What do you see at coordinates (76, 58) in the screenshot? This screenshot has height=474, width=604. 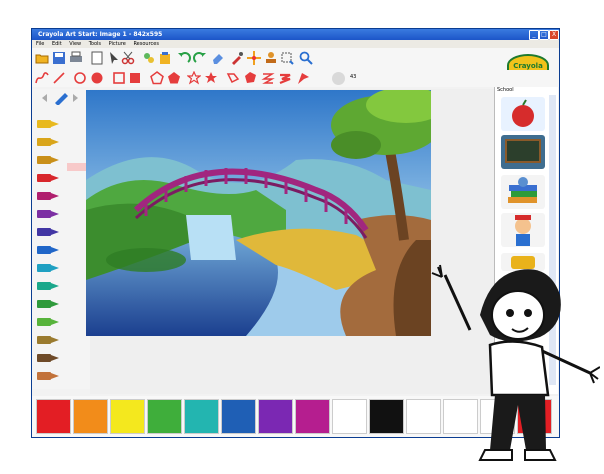 I see `print-icon` at bounding box center [76, 58].